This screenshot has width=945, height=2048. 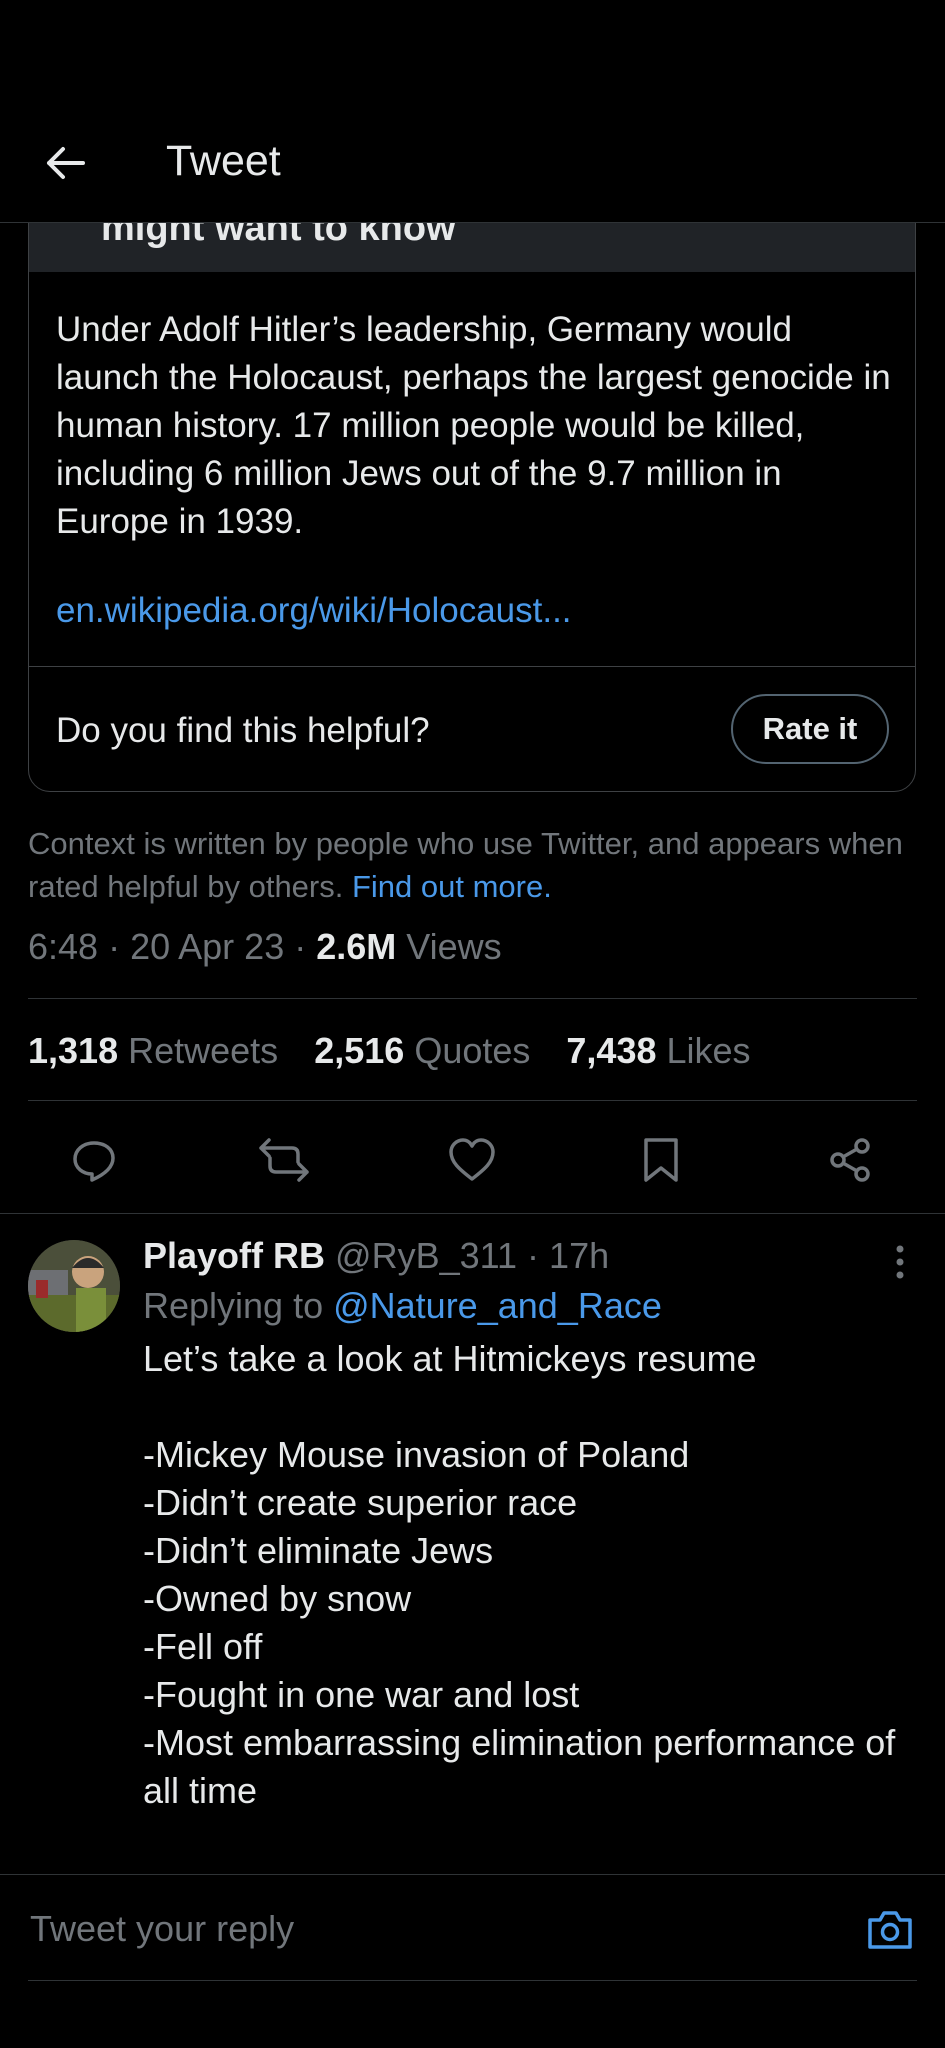 I want to click on reply-button, so click(x=94, y=1160).